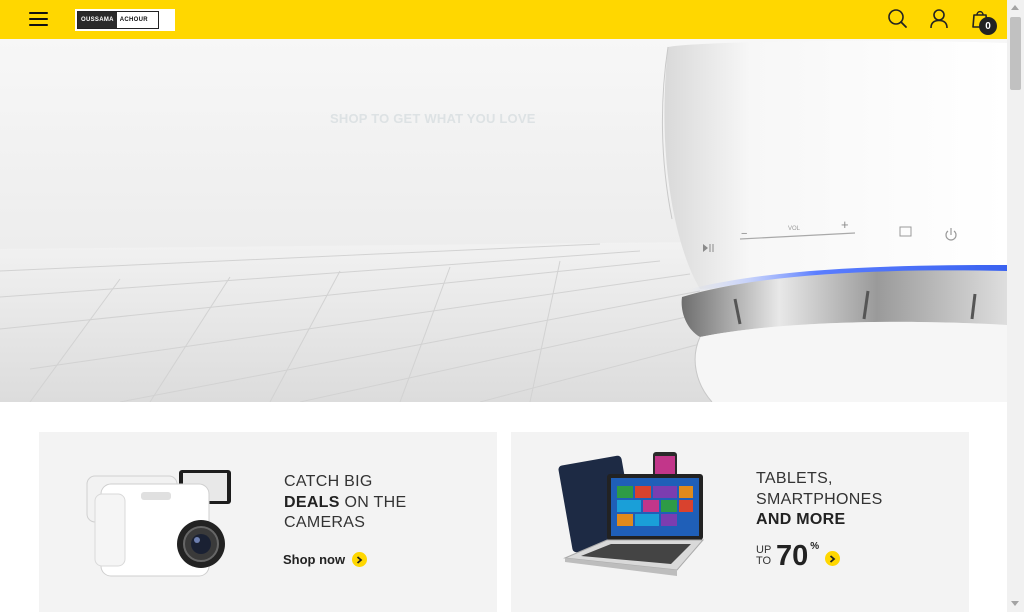  Describe the element at coordinates (268, 522) in the screenshot. I see `promo-card-cameras: CATCH BIG DEALS ON THE CAMERAS Shop now` at that location.